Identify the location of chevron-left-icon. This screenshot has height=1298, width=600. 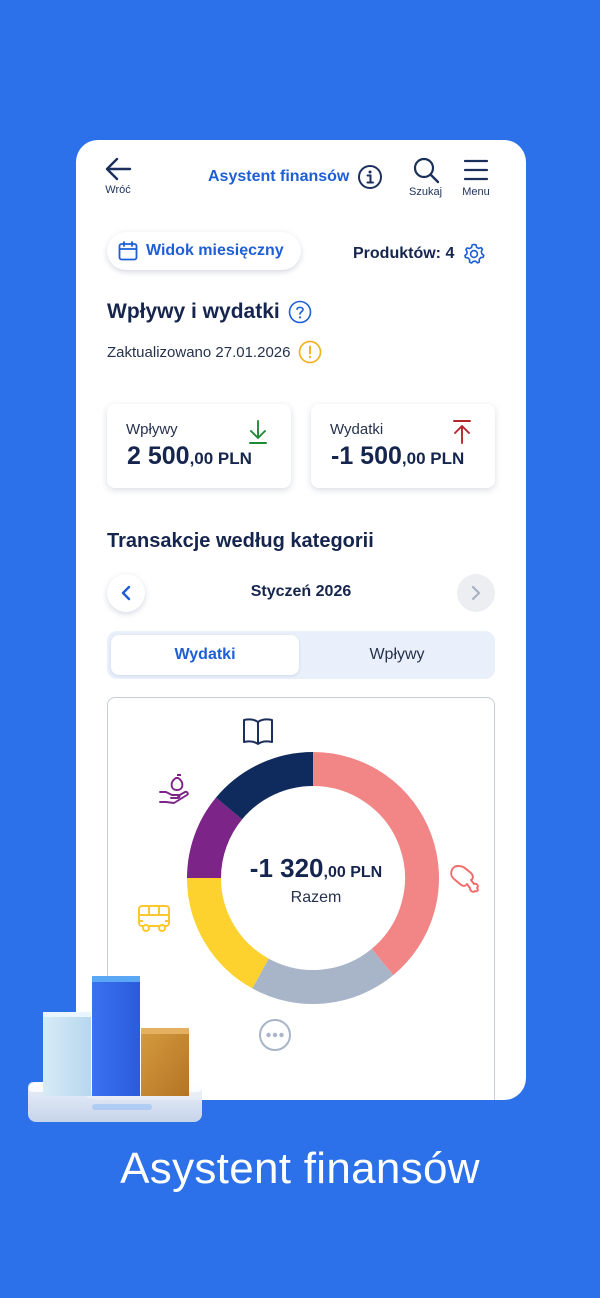
(126, 593).